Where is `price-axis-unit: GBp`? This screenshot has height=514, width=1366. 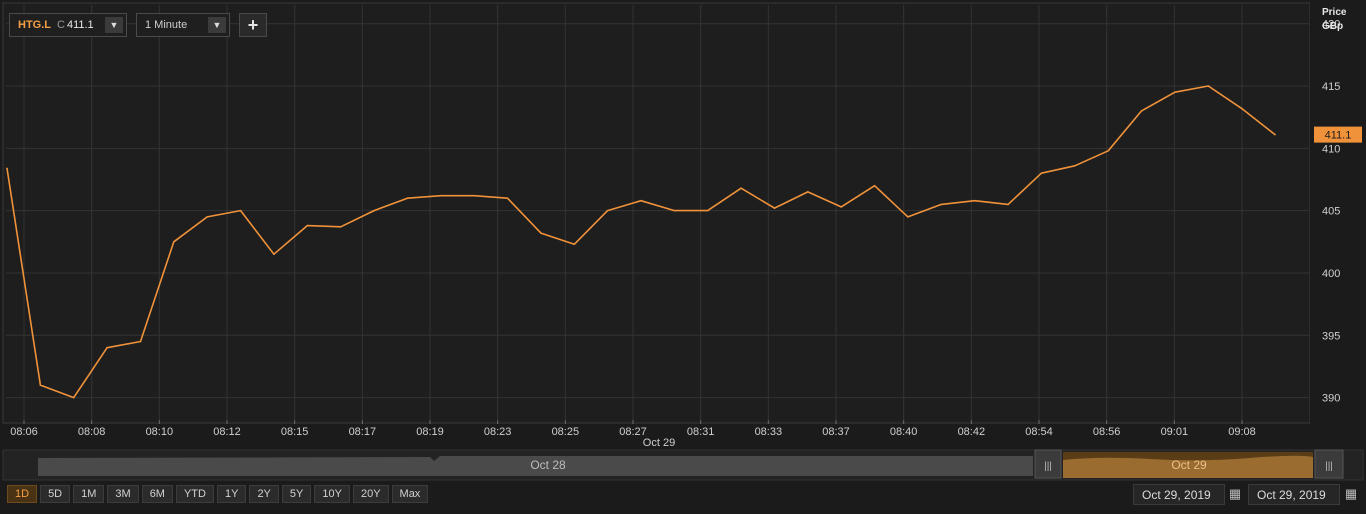
price-axis-unit: GBp is located at coordinates (1332, 26).